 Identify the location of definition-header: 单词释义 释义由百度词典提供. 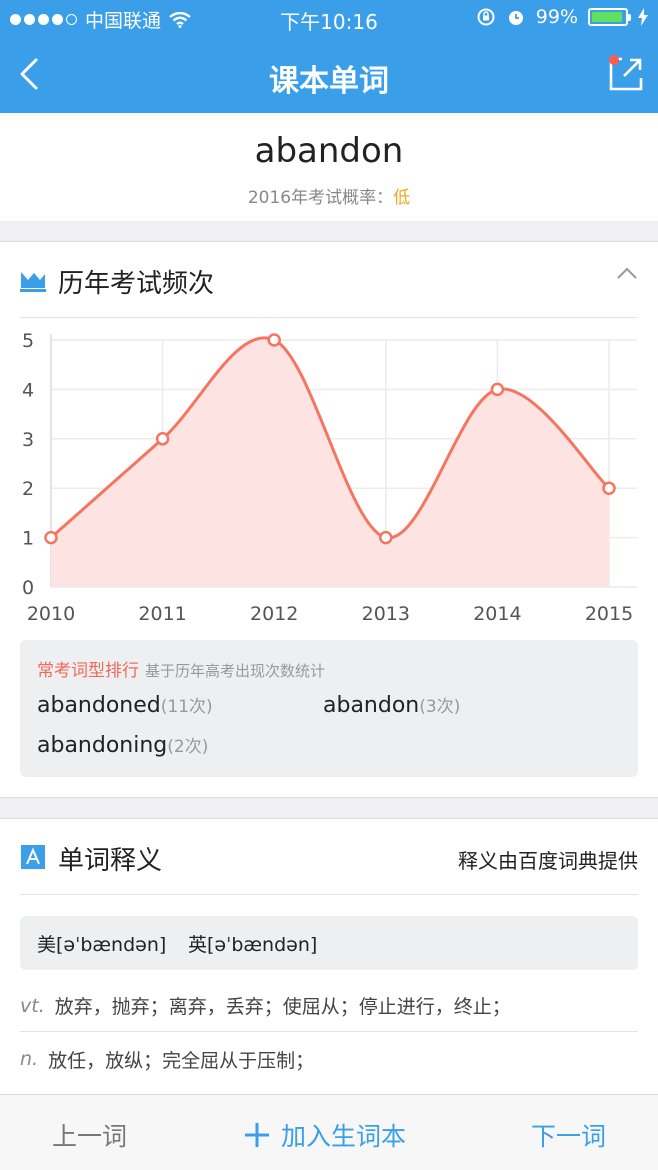
(329, 857).